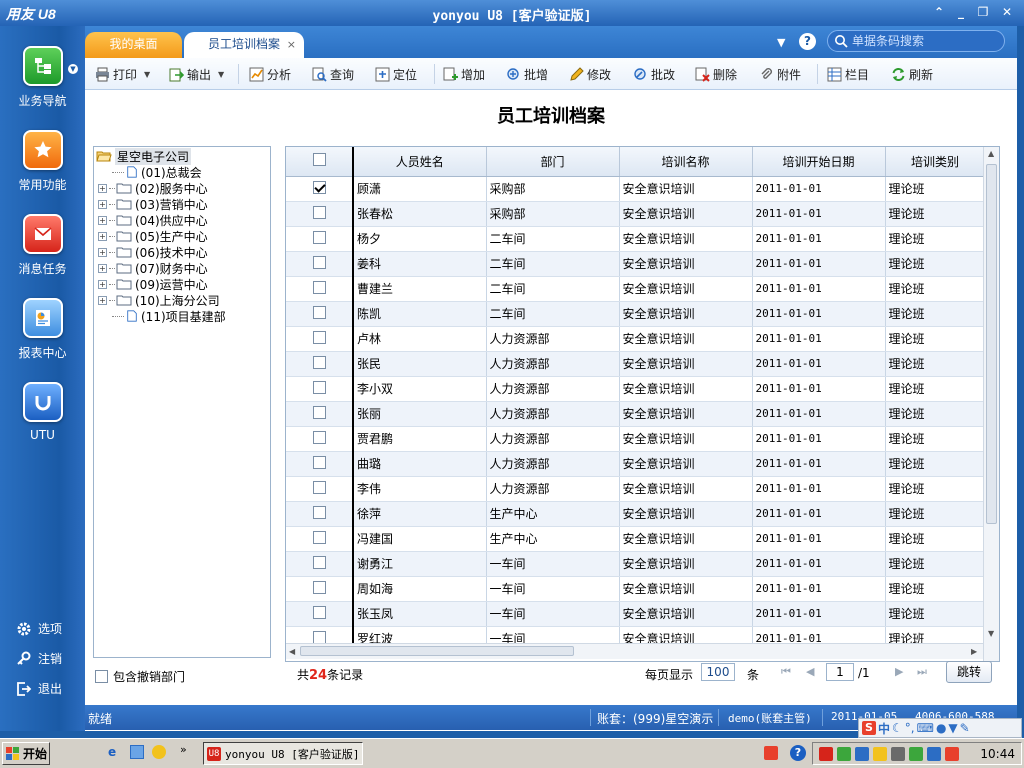  What do you see at coordinates (153, 284) in the screenshot?
I see `tree-node: + (09)运营中心` at bounding box center [153, 284].